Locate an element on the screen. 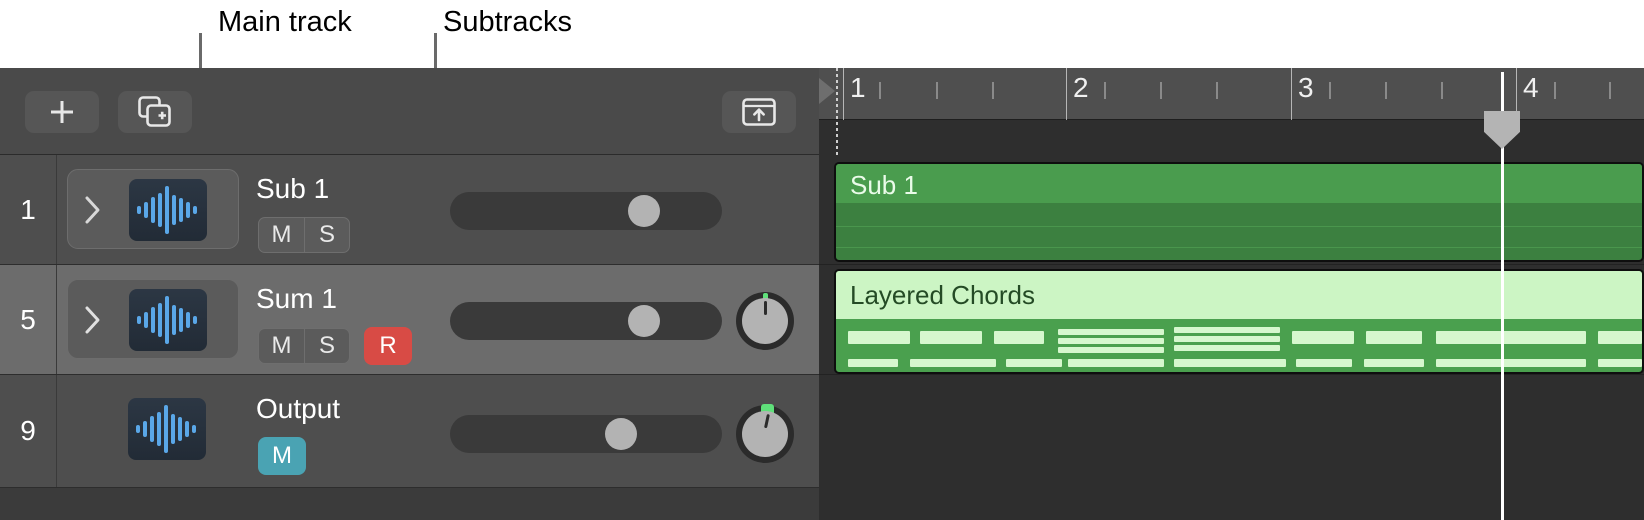 This screenshot has height=520, width=1644. callout-main-track: Main track is located at coordinates (285, 22).